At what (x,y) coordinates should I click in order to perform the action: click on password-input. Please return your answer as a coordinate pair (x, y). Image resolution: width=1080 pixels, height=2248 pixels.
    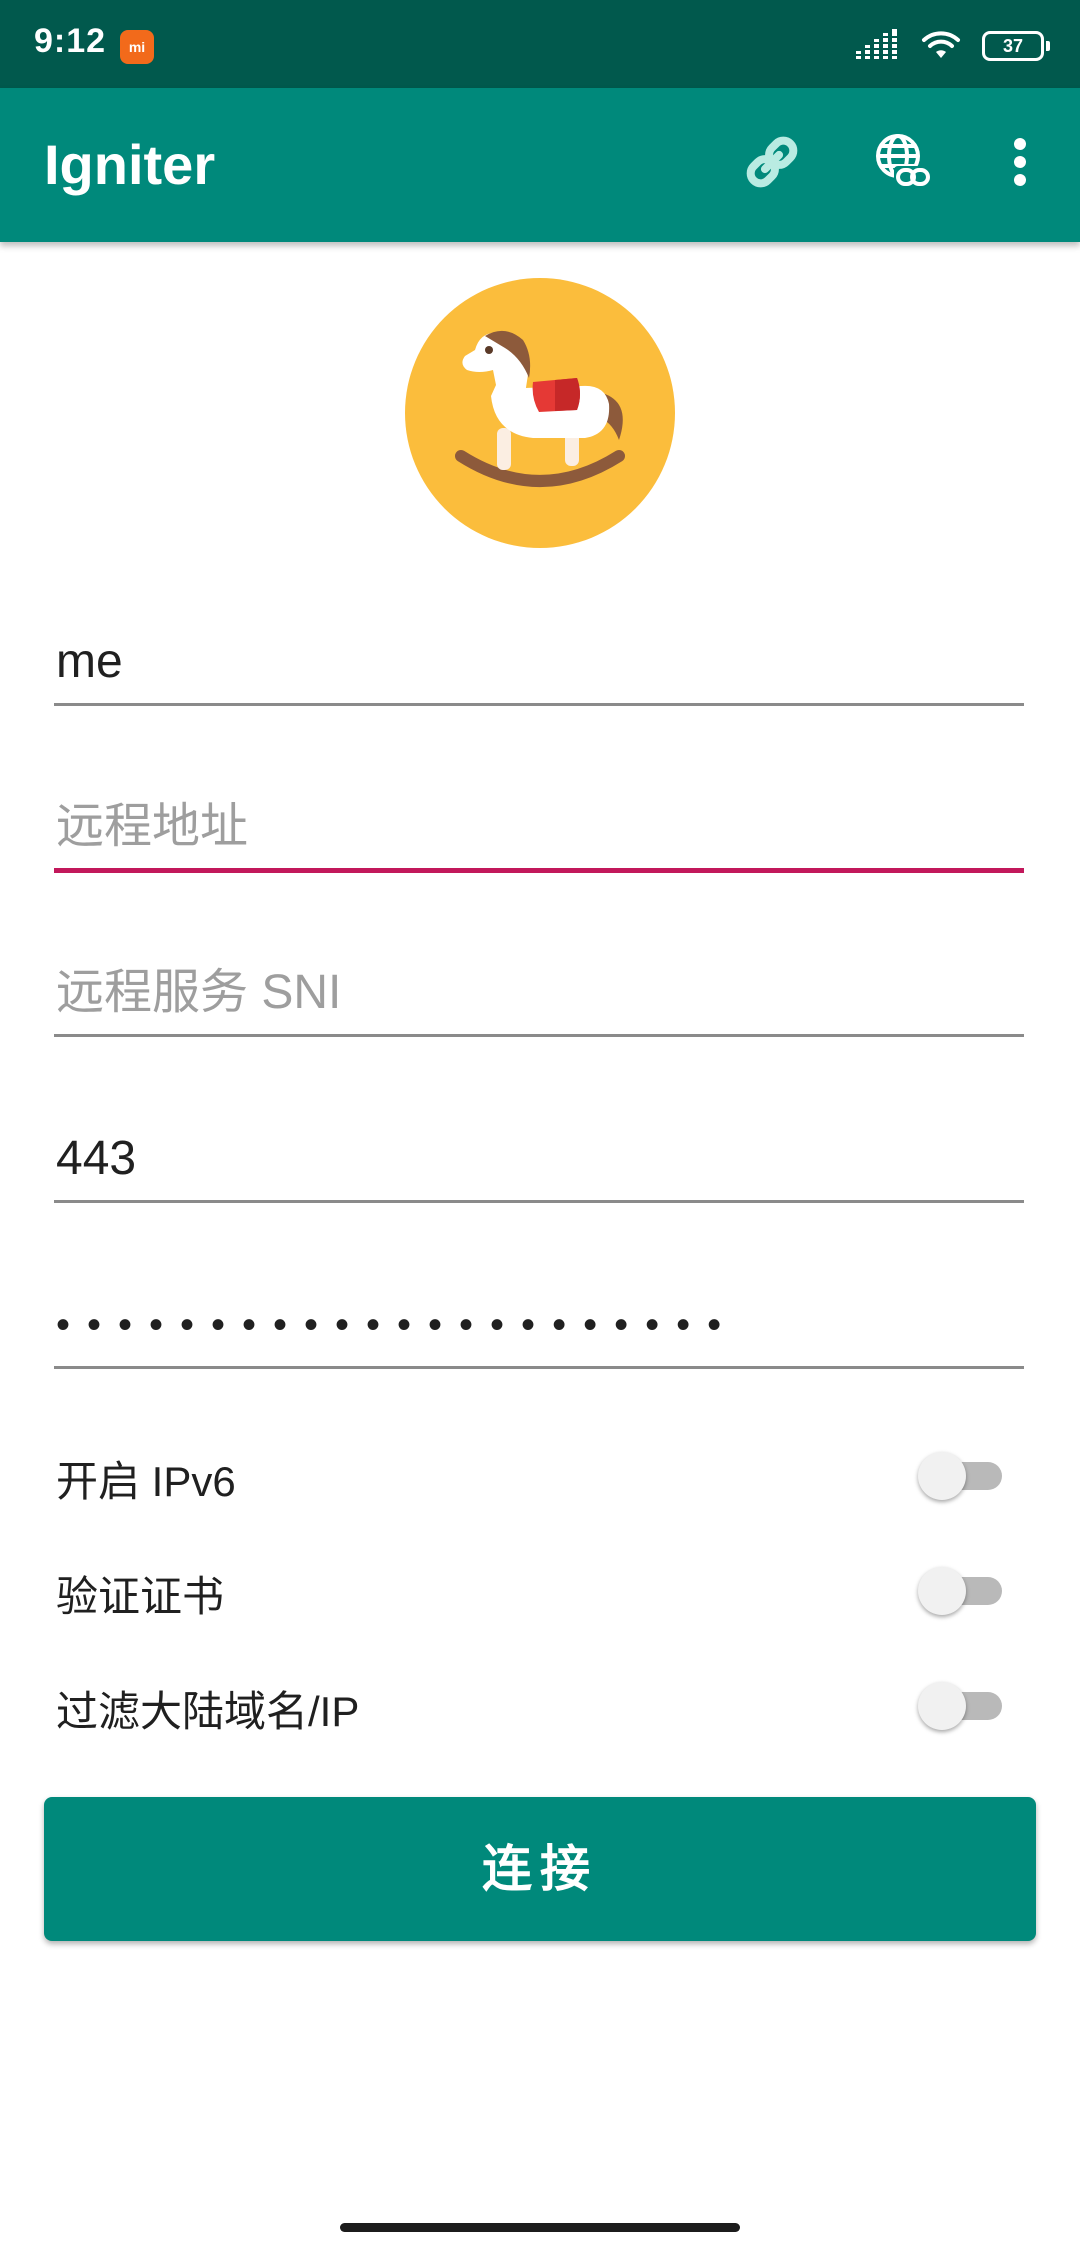
    Looking at the image, I should click on (536, 1325).